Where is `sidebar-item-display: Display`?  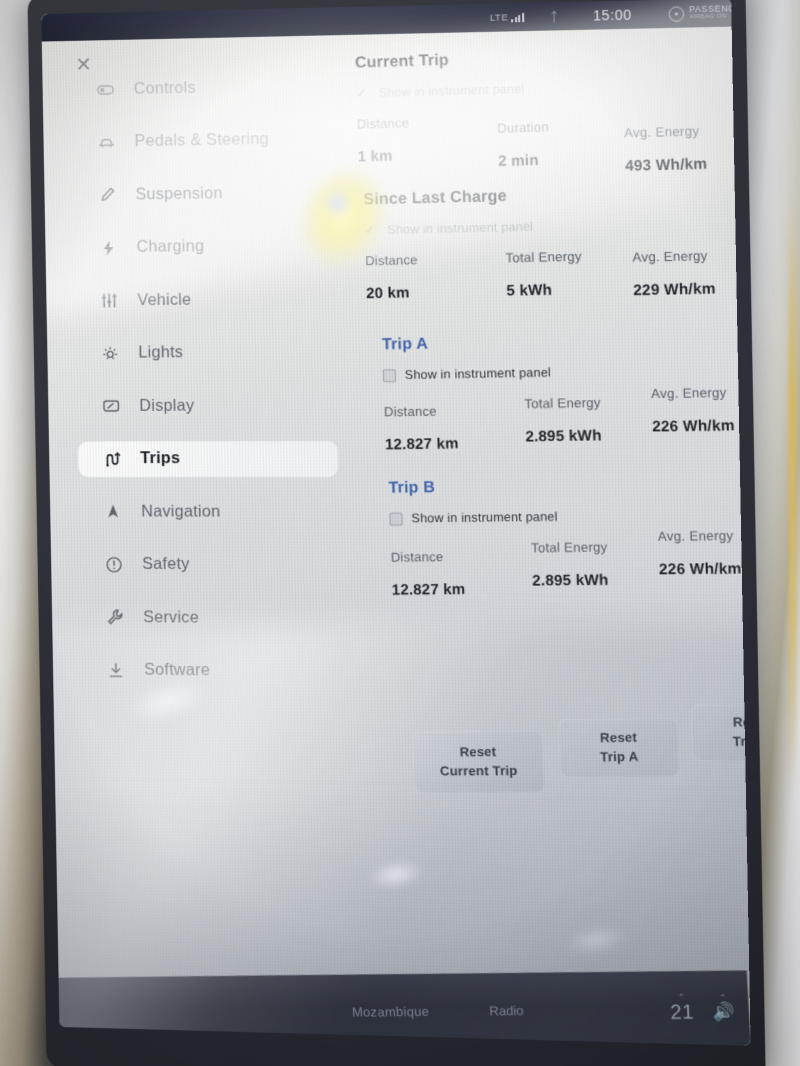
sidebar-item-display: Display is located at coordinates (207, 405).